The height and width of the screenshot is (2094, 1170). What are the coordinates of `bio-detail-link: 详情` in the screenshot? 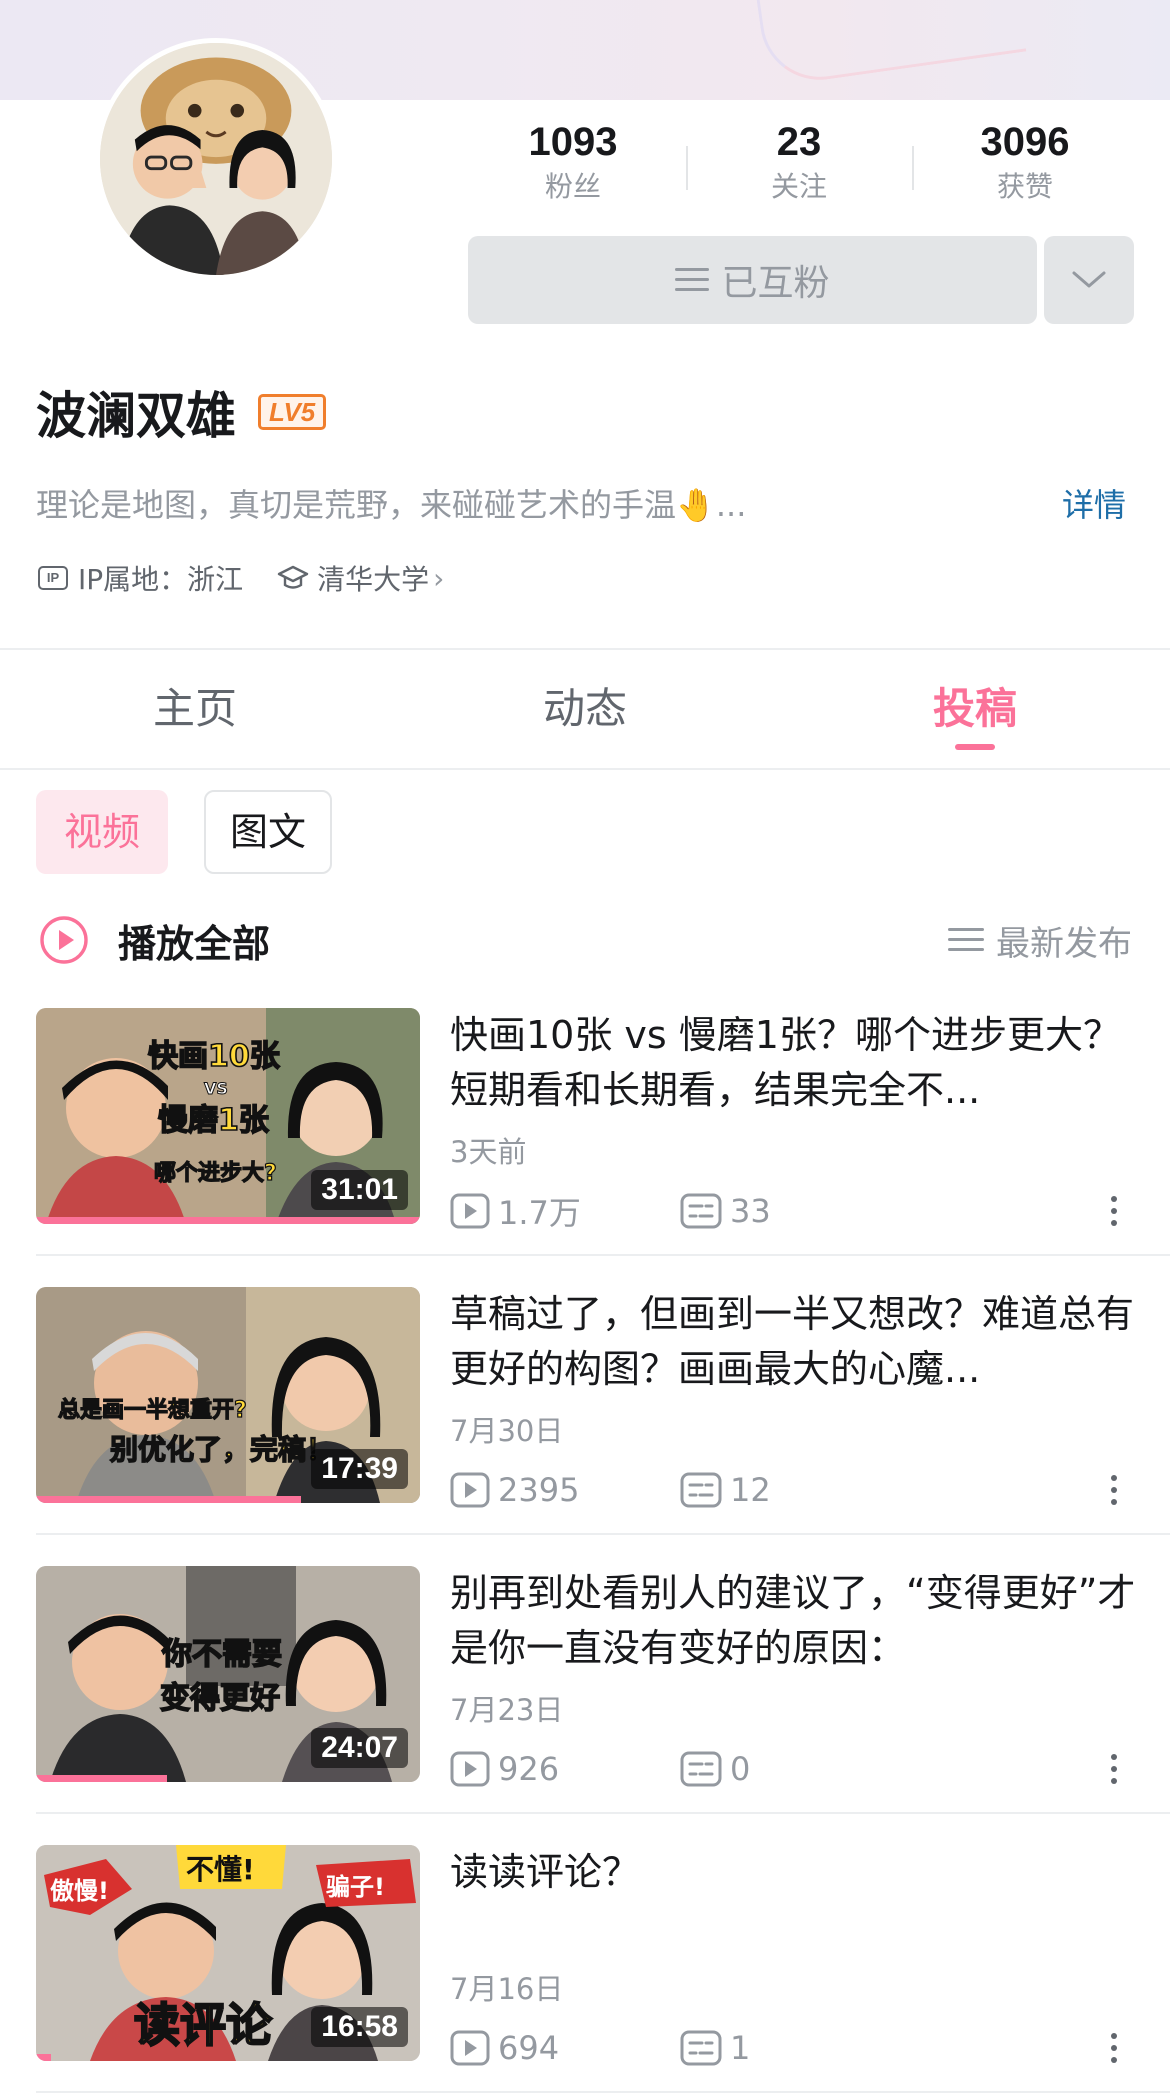 It's located at (1094, 505).